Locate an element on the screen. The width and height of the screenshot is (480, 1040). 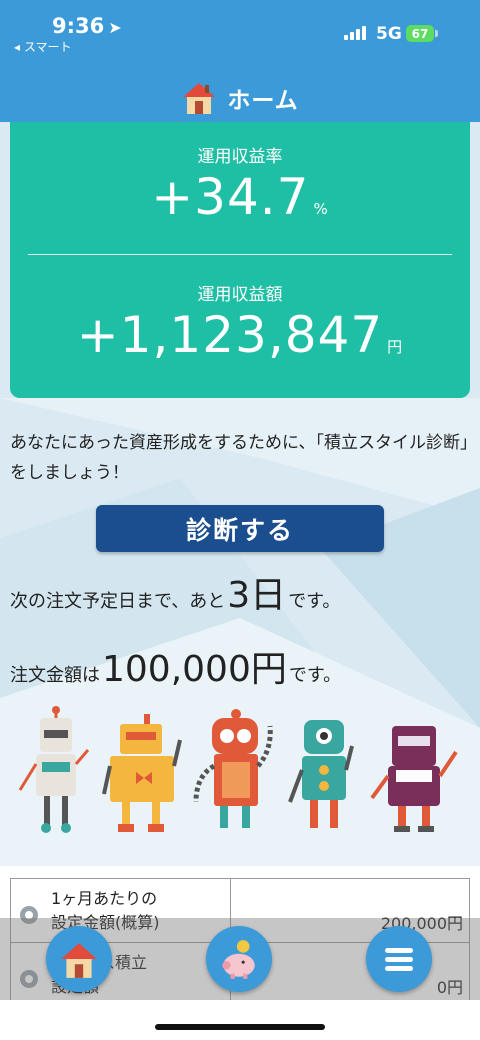
order-amount-prefix: 注文金額は is located at coordinates (55, 675).